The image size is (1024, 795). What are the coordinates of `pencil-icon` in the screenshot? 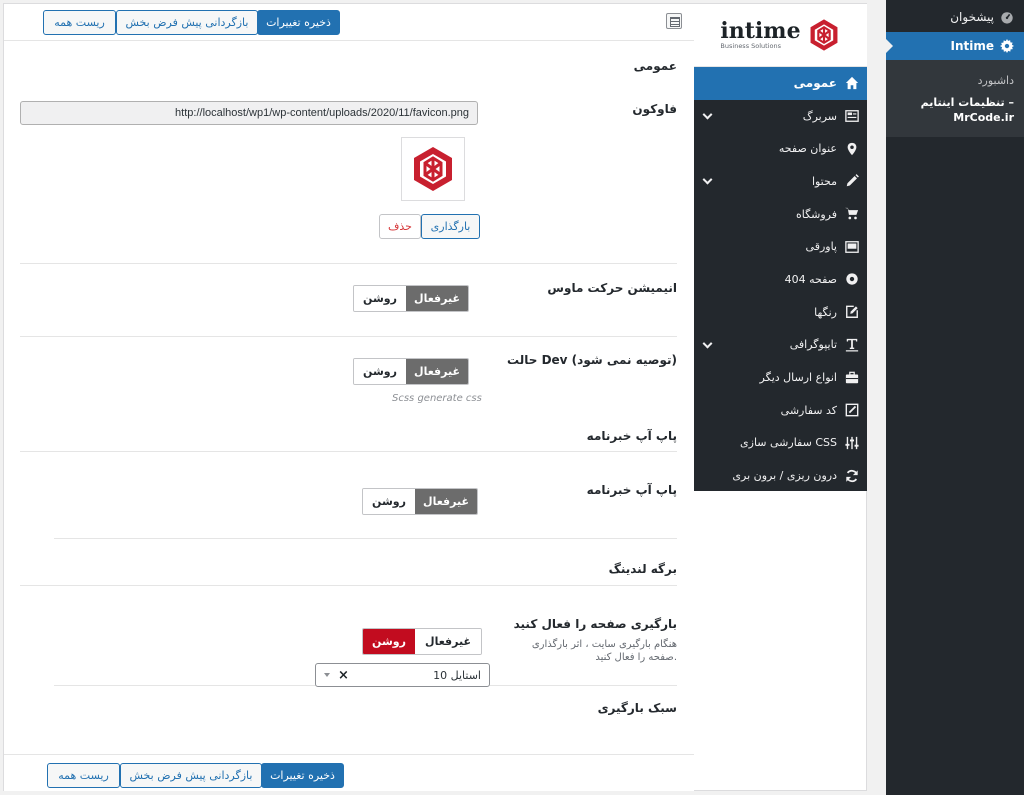 It's located at (852, 181).